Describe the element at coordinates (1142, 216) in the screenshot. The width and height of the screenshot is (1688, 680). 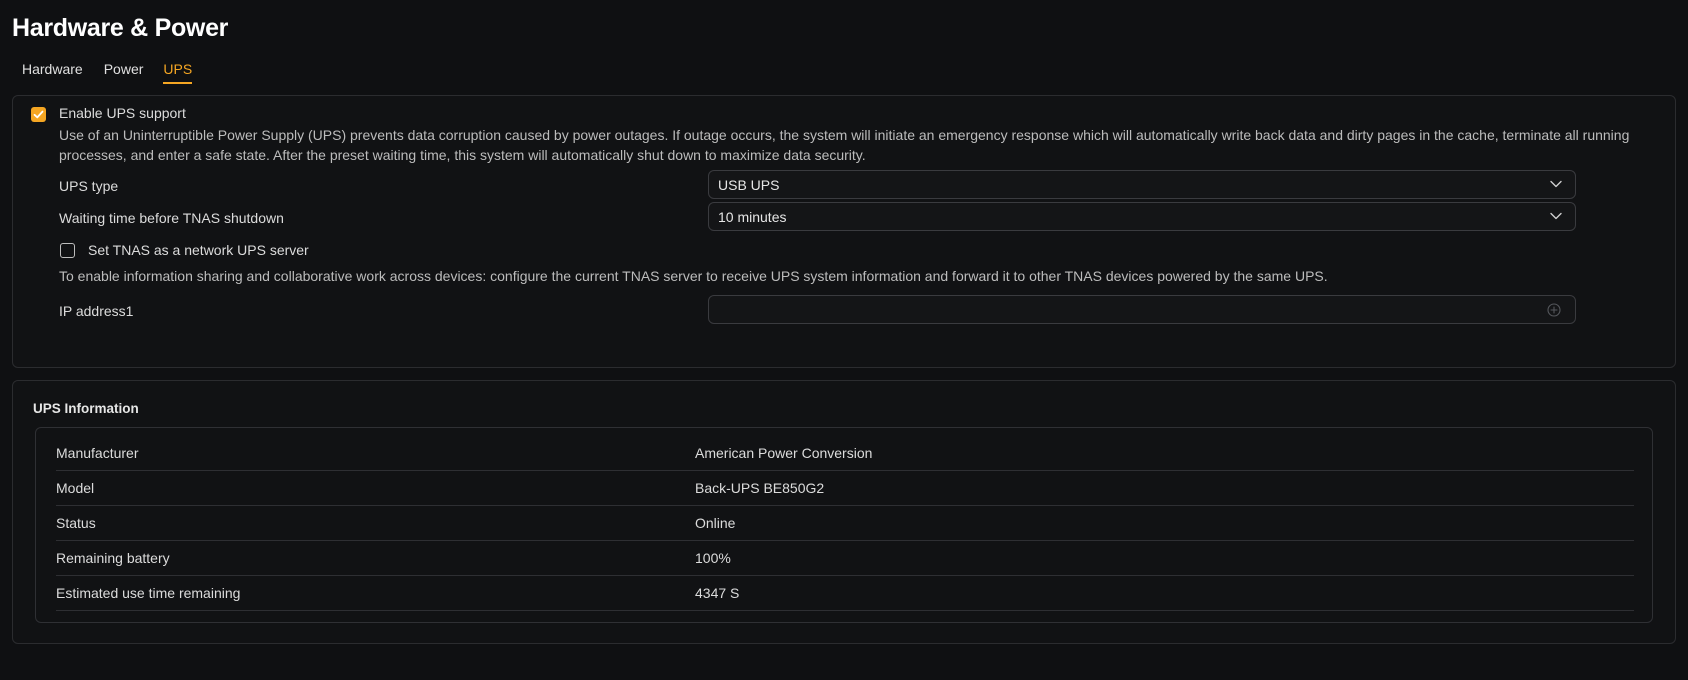
I see `waiting-time-select: 10 minutes` at that location.